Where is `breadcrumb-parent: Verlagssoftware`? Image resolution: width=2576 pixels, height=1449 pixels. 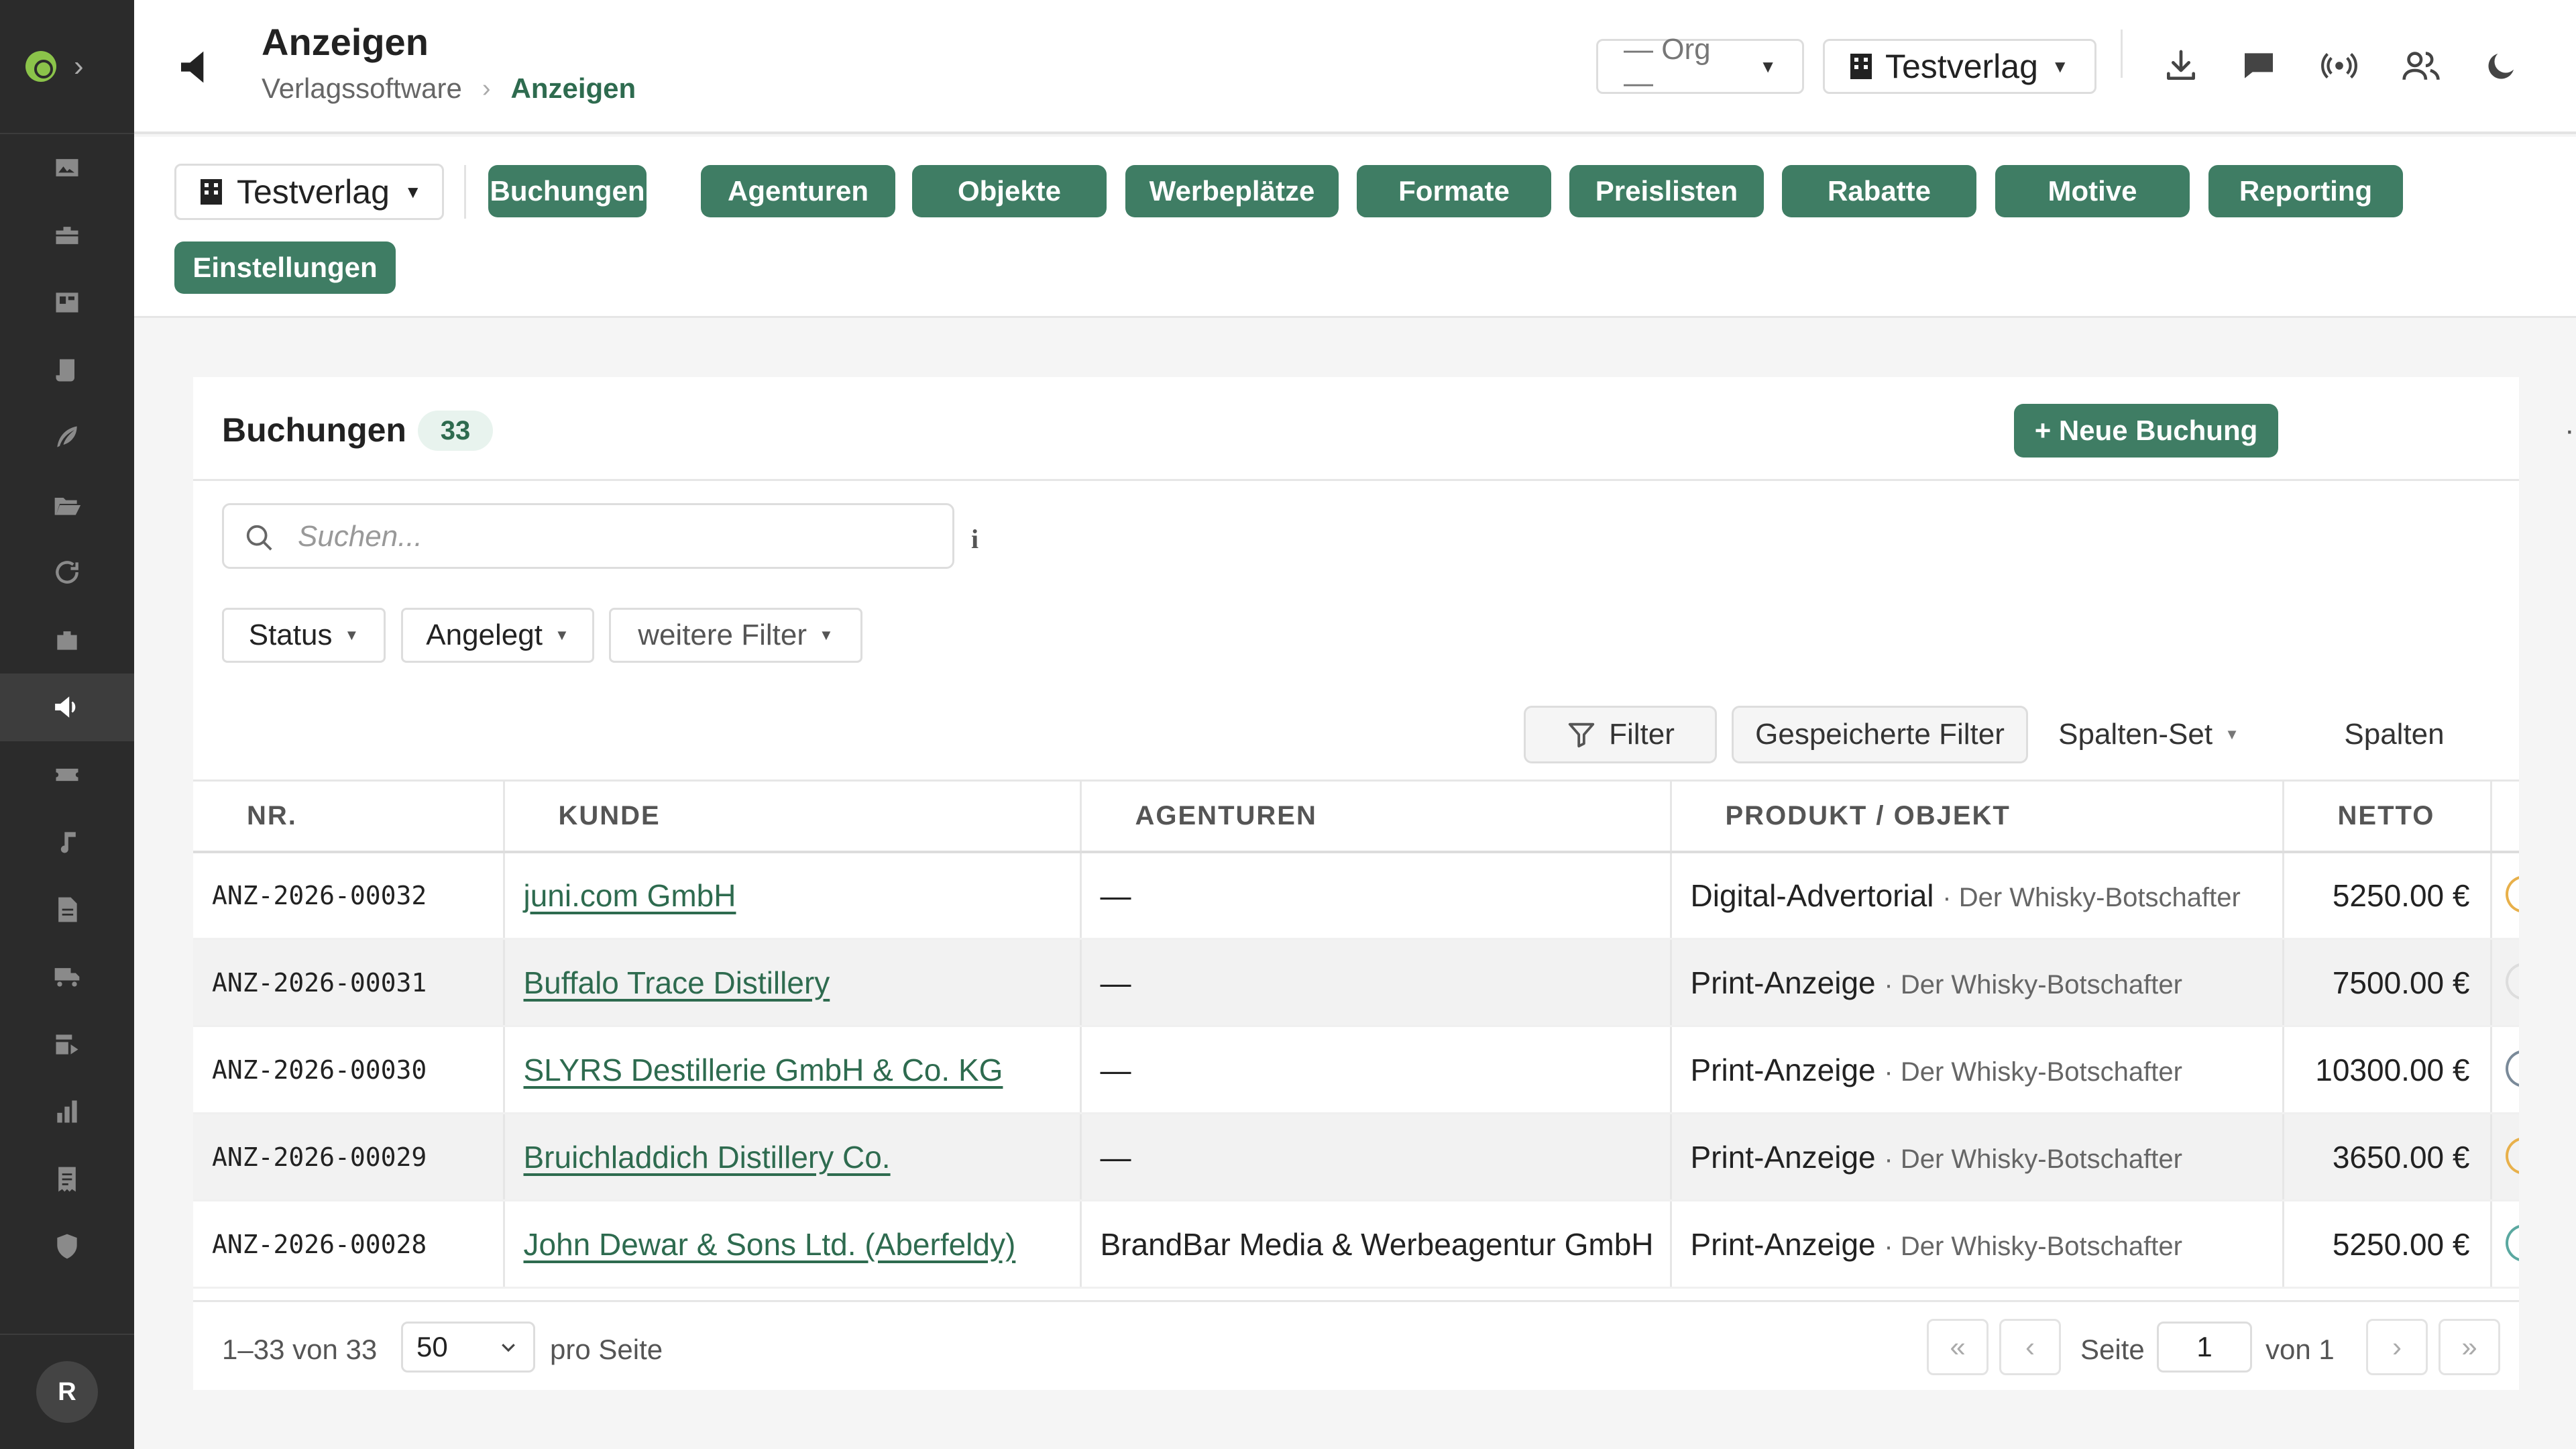
breadcrumb-parent: Verlagssoftware is located at coordinates (362, 88).